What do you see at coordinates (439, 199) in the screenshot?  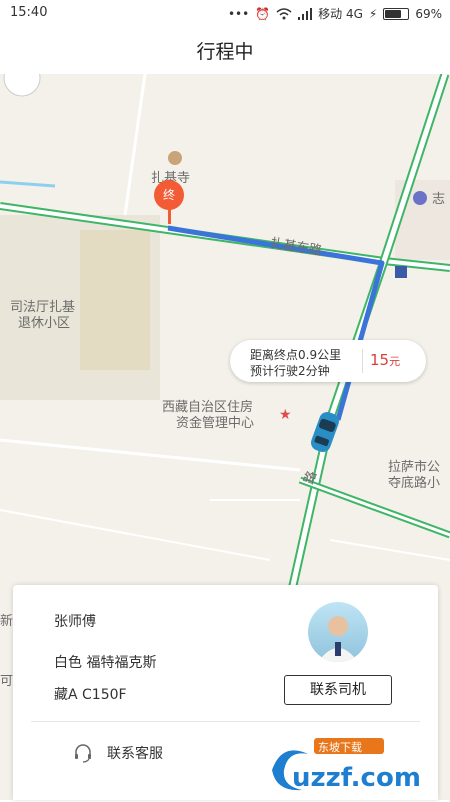 I see `map-label-right-edge: 志` at bounding box center [439, 199].